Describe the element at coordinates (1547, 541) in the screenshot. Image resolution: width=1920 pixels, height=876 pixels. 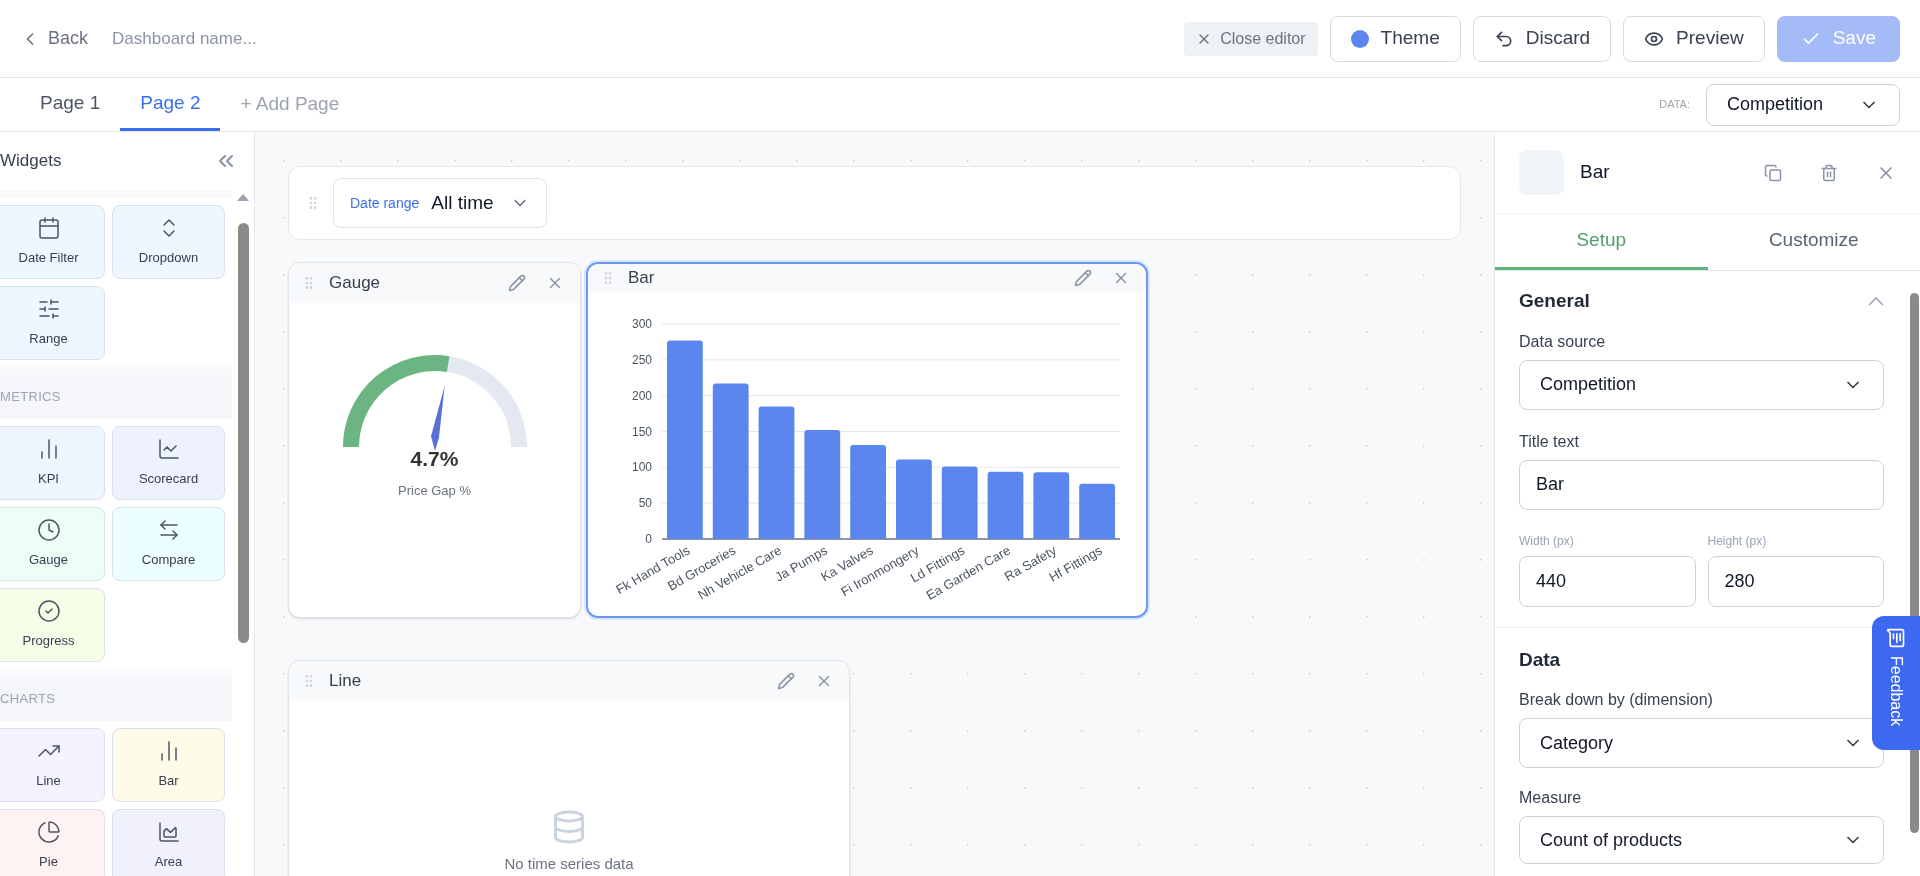
I see `field-label: Width (px)` at that location.